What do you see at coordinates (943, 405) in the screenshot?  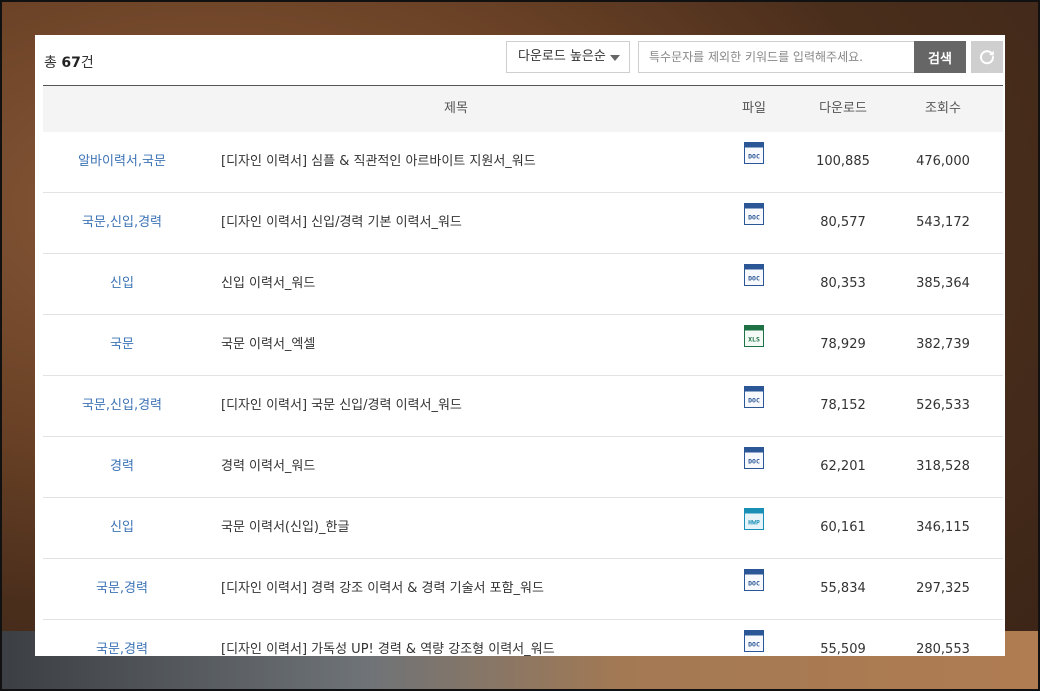 I see `row-views: 526,533` at bounding box center [943, 405].